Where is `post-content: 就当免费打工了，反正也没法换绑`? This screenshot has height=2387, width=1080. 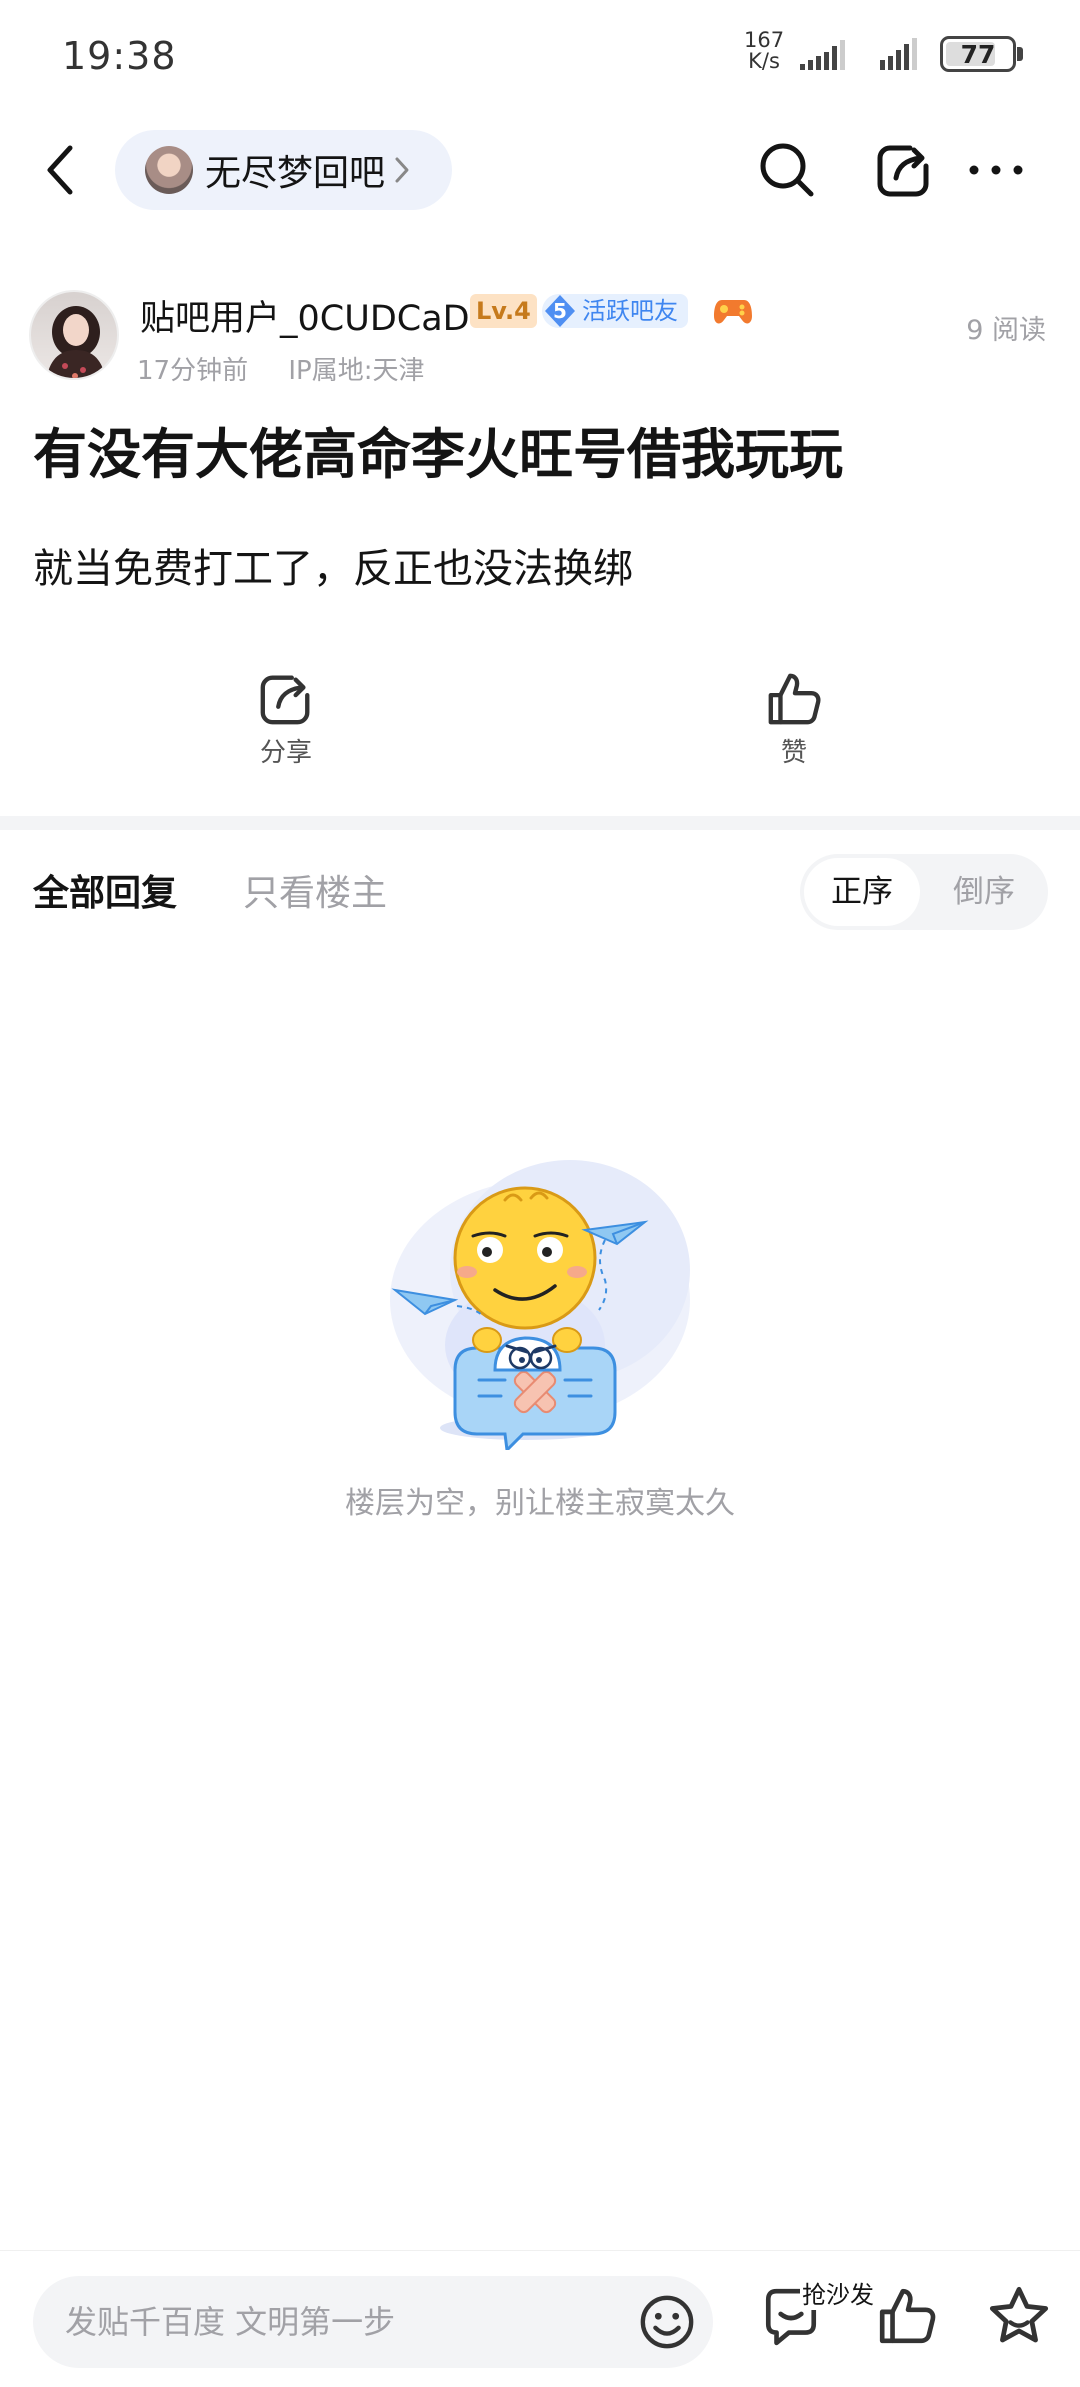
post-content: 就当免费打工了，反正也没法换绑 is located at coordinates (333, 569).